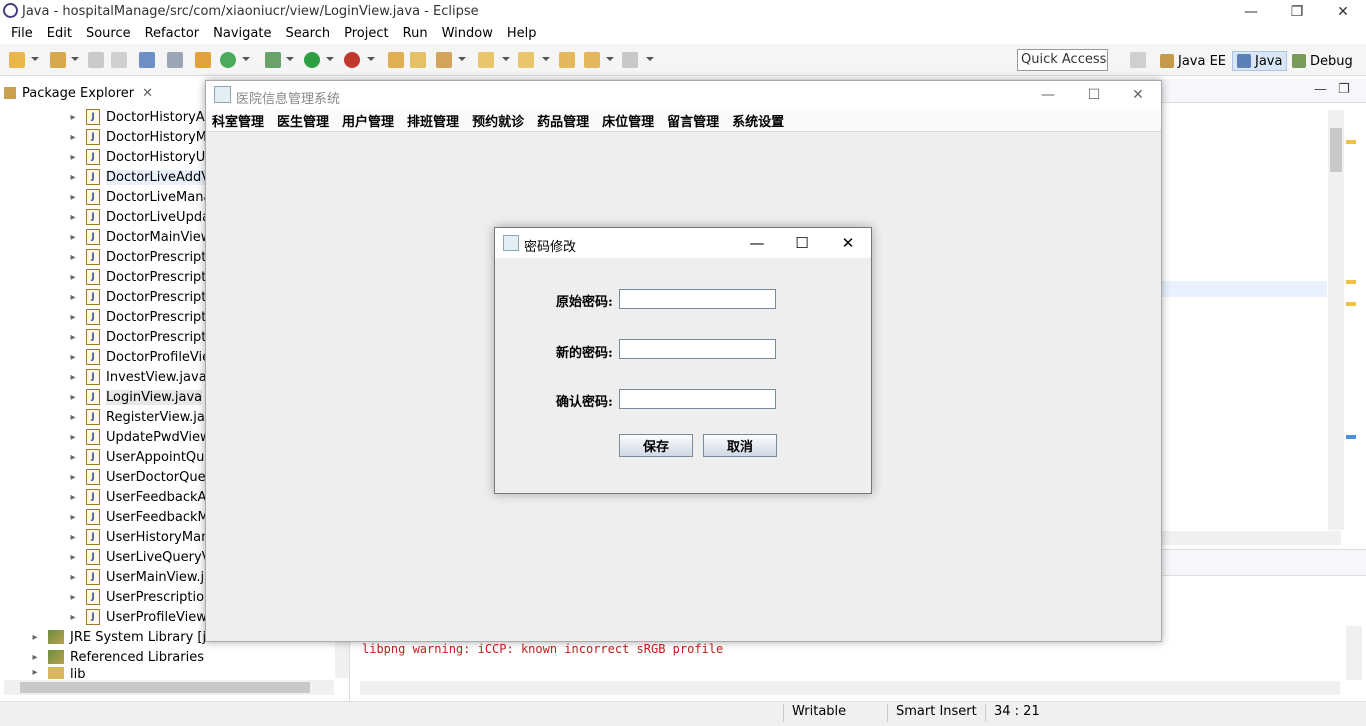 The width and height of the screenshot is (1366, 726). What do you see at coordinates (396, 60) in the screenshot?
I see `open-type-icon` at bounding box center [396, 60].